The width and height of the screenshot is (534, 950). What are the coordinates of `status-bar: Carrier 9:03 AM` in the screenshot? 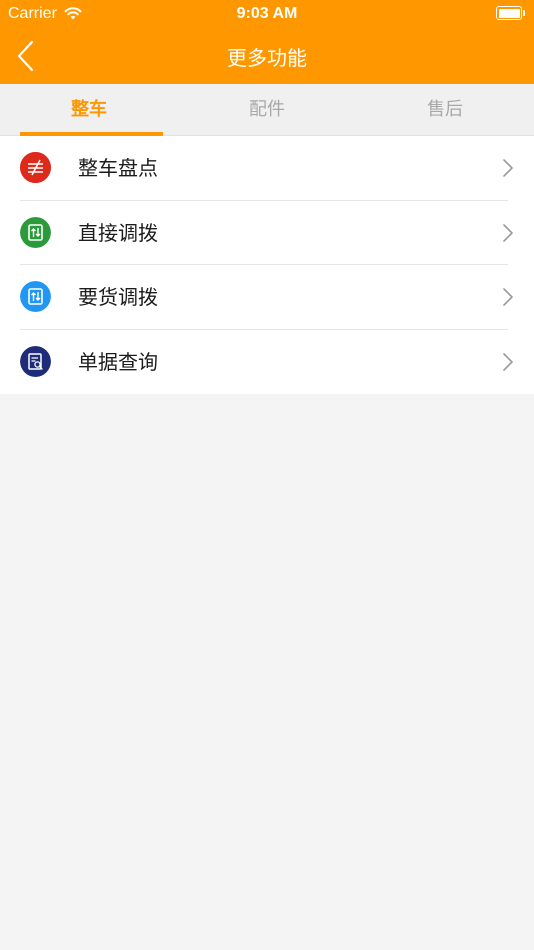 It's located at (267, 14).